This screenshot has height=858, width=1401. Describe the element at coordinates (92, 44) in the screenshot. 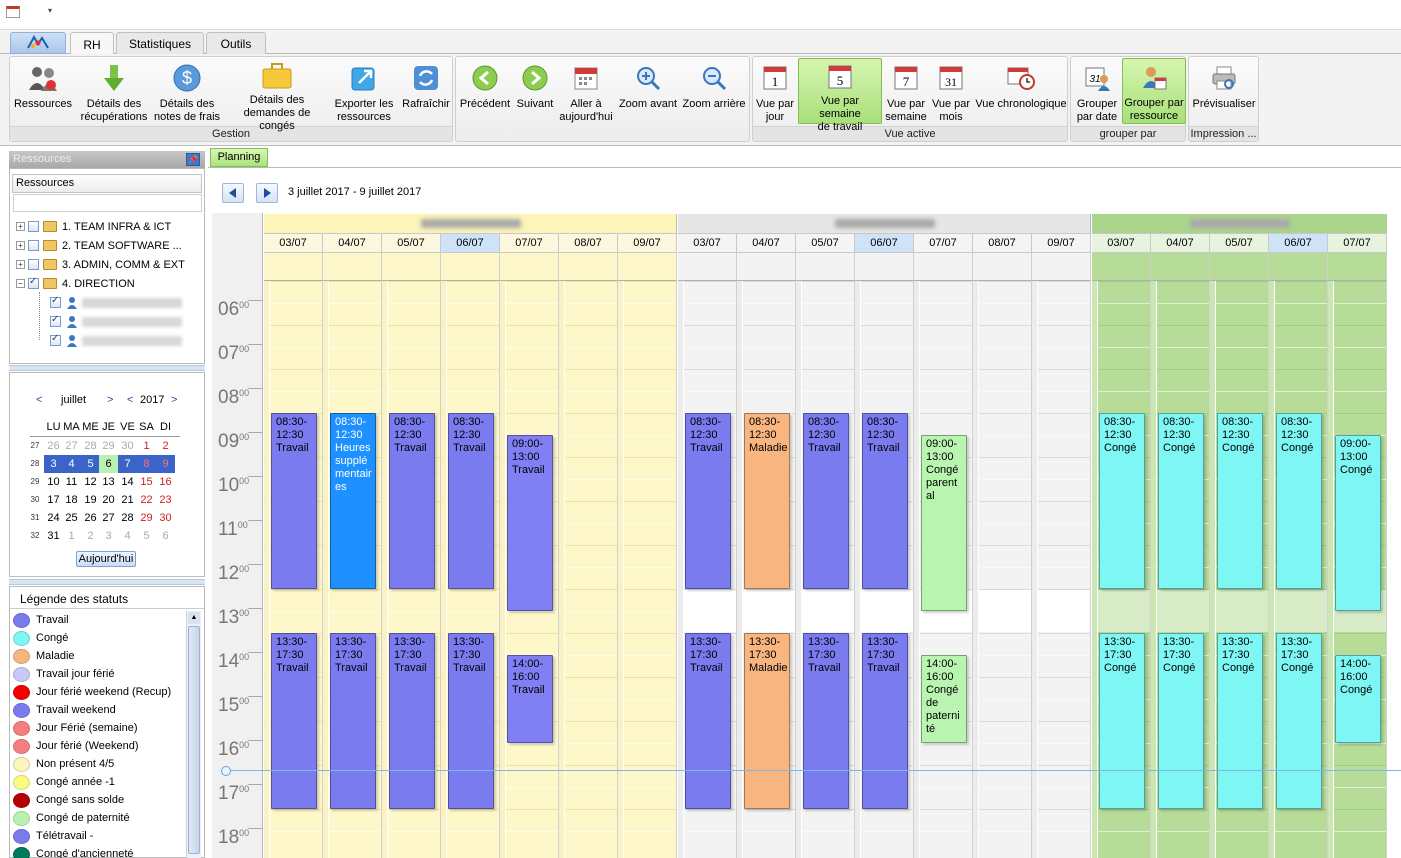

I see `tab-rh: RH` at that location.